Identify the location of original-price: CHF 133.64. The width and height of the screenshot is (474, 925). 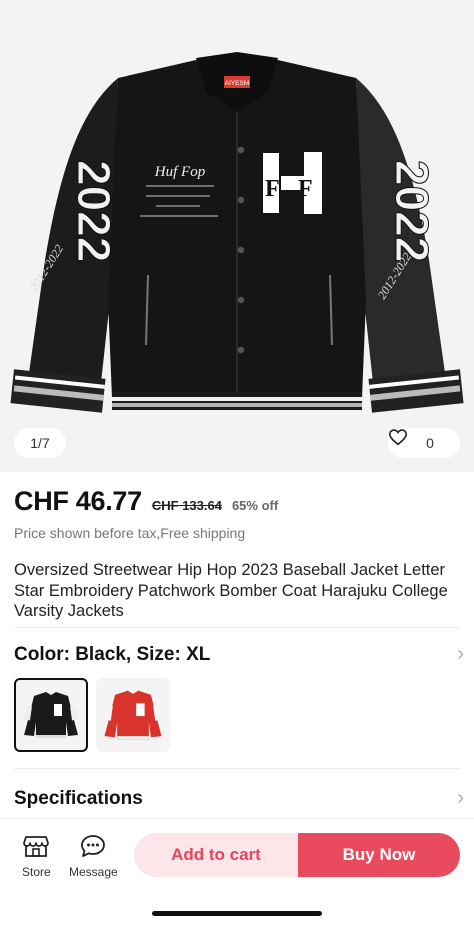
(186, 505).